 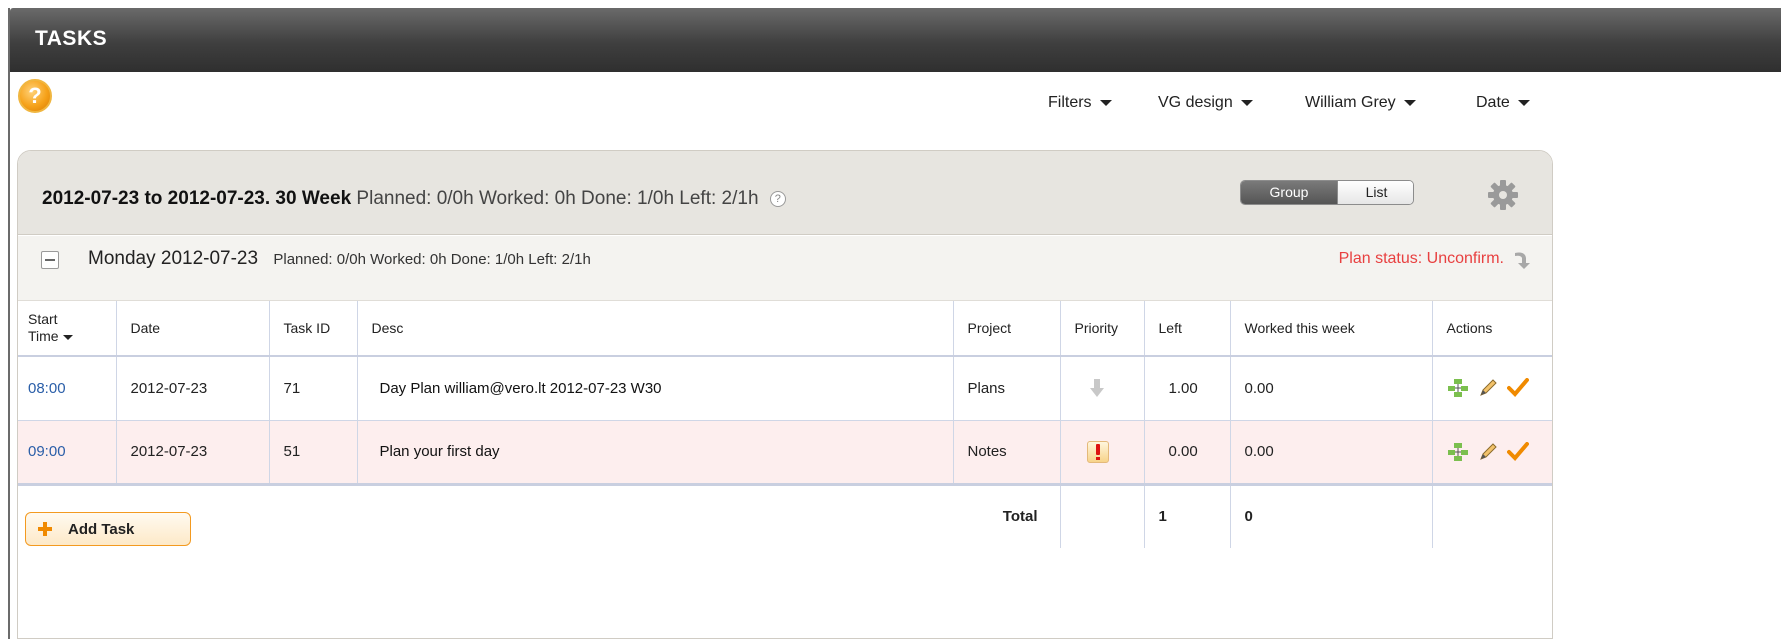 I want to click on sort-down-icon, so click(x=67, y=337).